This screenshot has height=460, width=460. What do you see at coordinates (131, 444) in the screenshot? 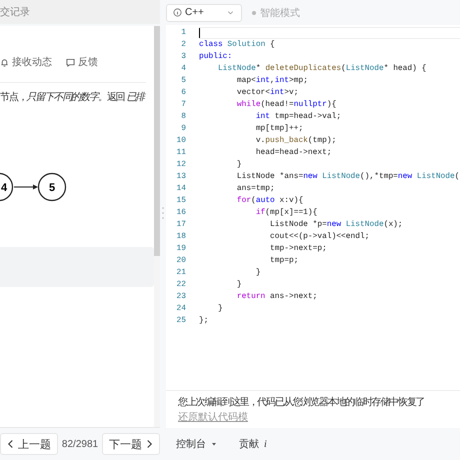
I see `next-button: 下一题` at bounding box center [131, 444].